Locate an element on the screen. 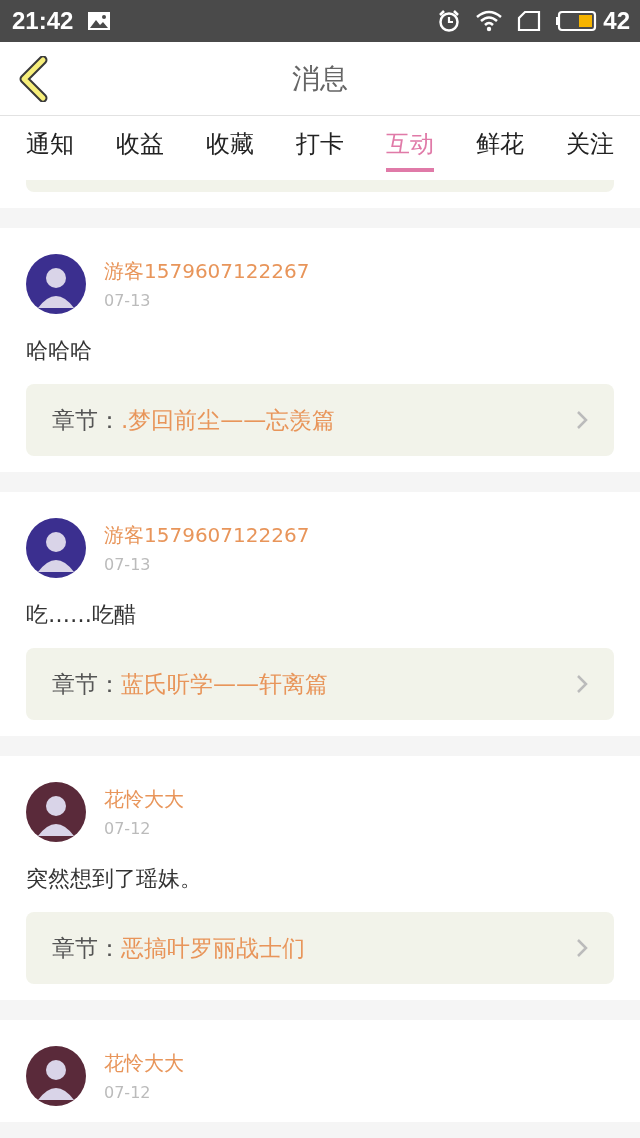  status-time: 21:42 is located at coordinates (43, 21).